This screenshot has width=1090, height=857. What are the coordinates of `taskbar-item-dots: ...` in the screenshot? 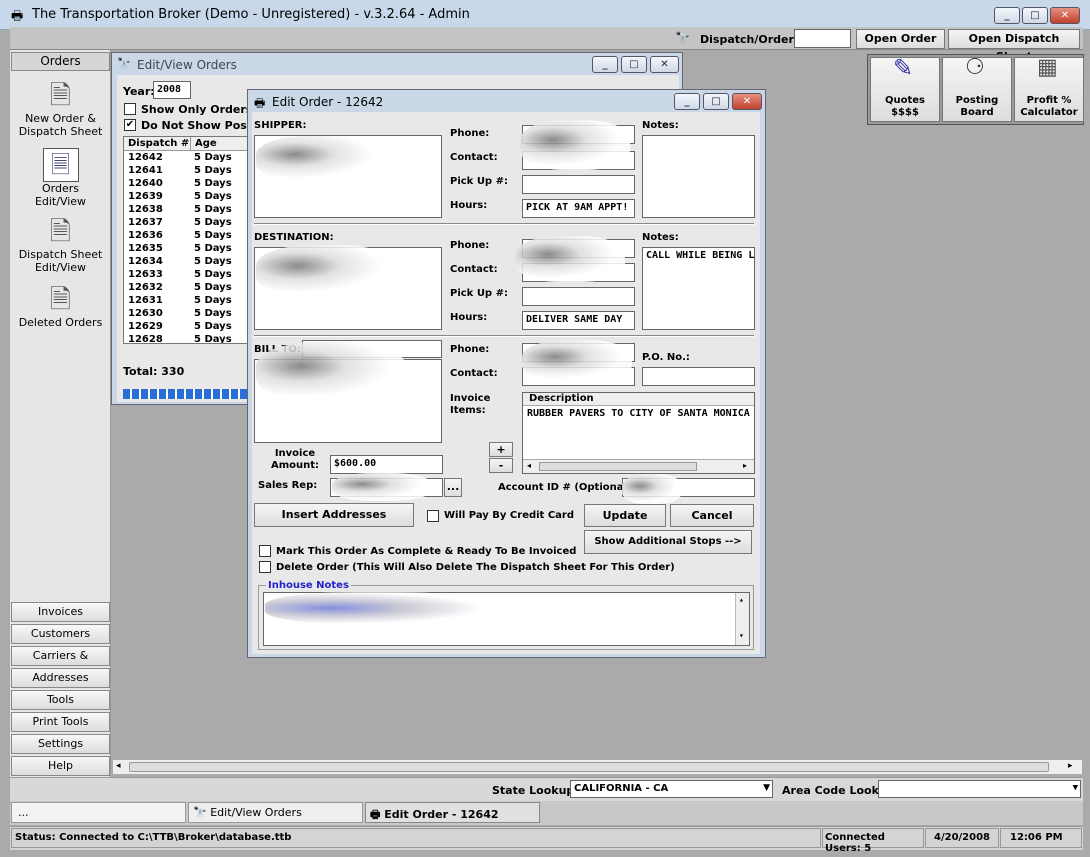 It's located at (98, 812).